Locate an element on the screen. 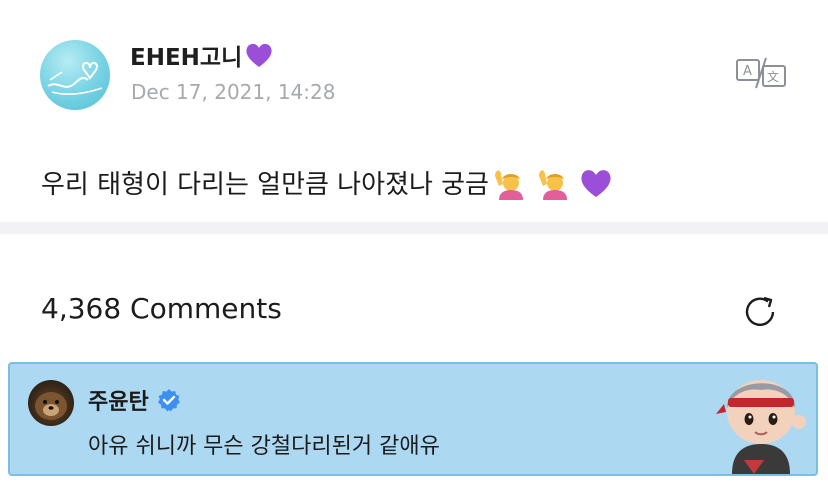 This screenshot has height=496, width=828. commenter-name: 주윤탄 is located at coordinates (134, 400).